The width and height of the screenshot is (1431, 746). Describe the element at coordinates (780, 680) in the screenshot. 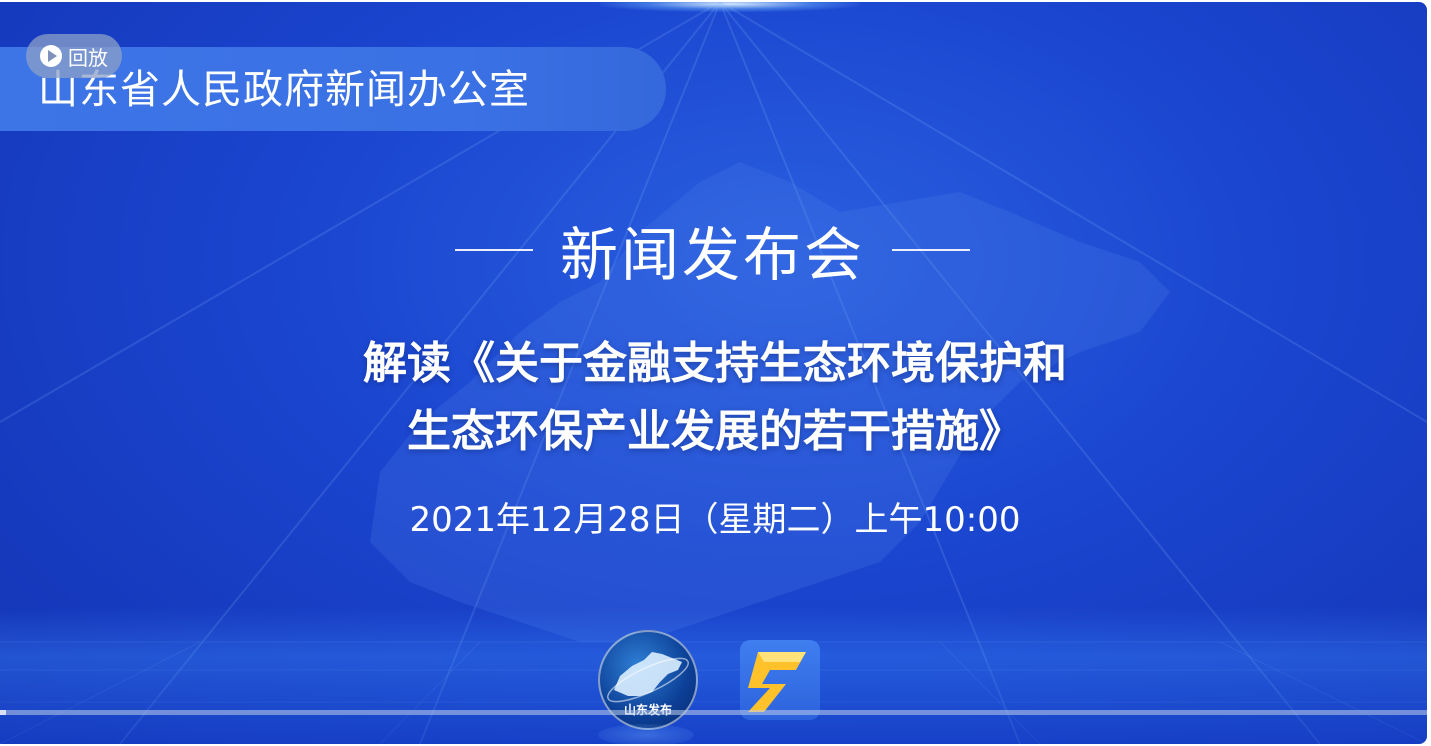

I see `lightning-app-icon` at that location.